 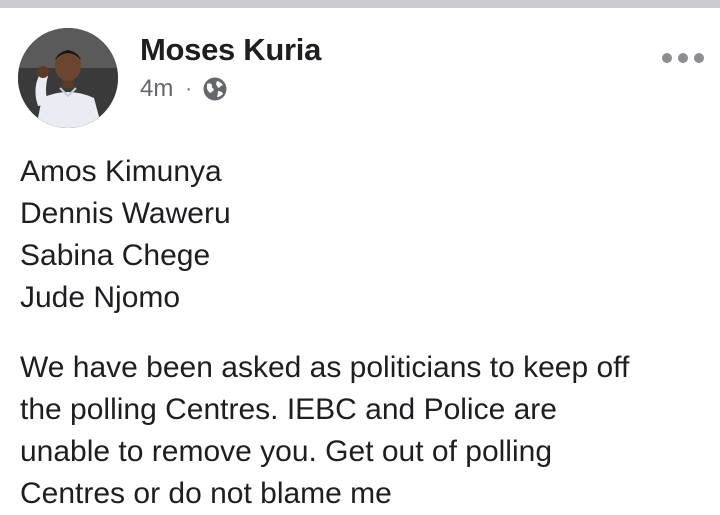 I want to click on post-timestamp: 4m, so click(x=156, y=89).